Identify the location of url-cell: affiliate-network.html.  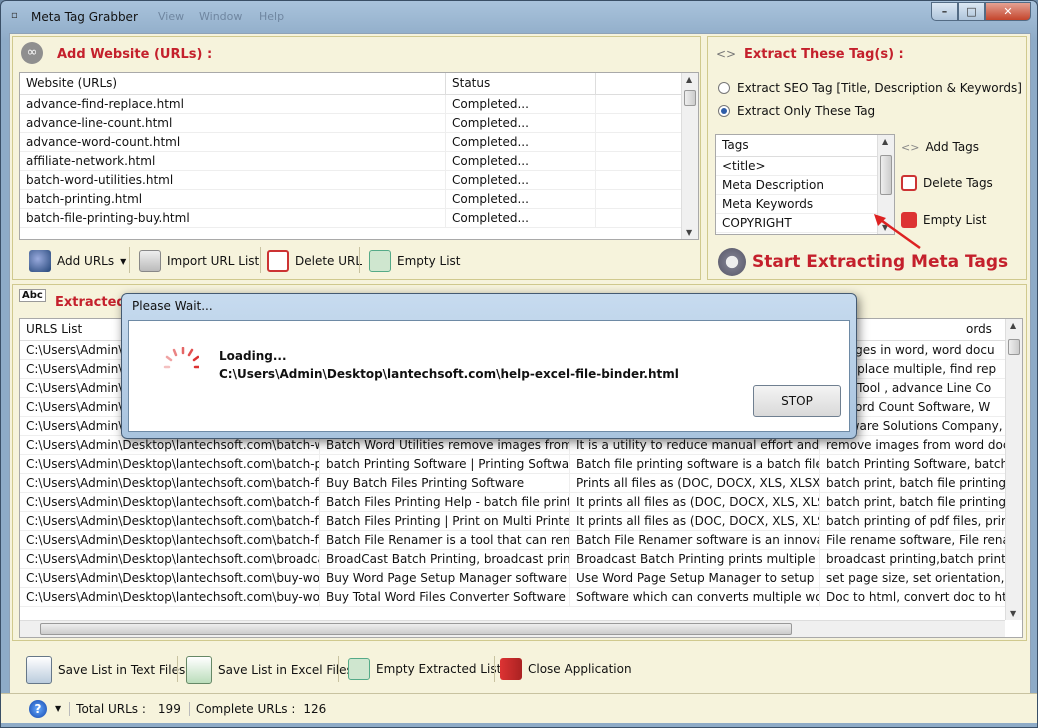
(233, 161).